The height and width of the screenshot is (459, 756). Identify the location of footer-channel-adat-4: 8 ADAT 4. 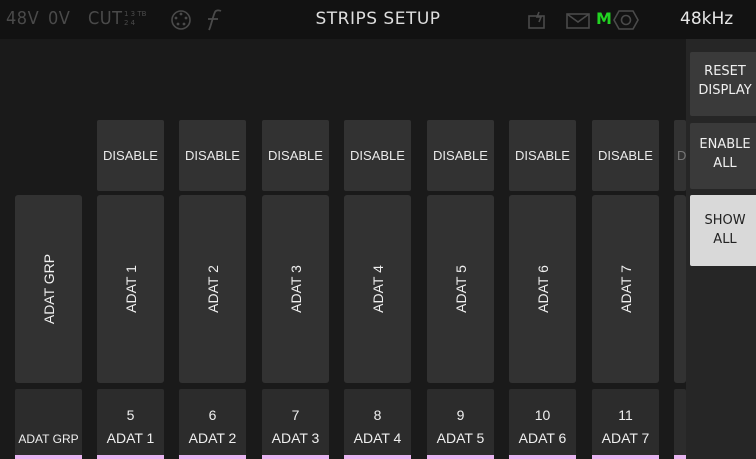
(377, 424).